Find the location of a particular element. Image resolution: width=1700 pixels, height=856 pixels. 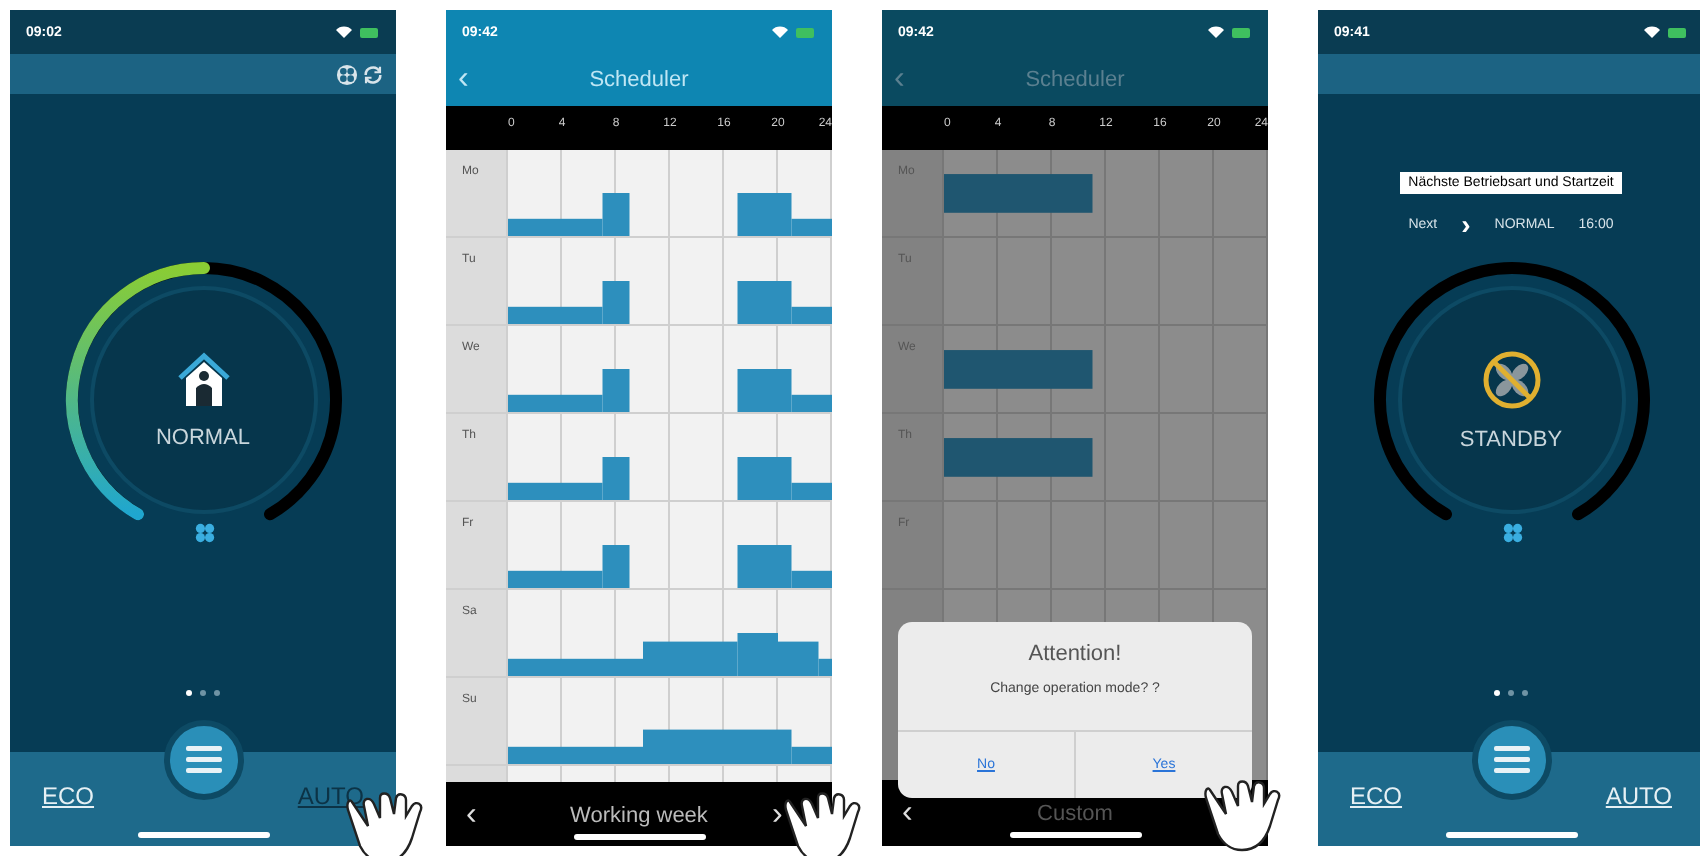

refresh-icon is located at coordinates (373, 74).